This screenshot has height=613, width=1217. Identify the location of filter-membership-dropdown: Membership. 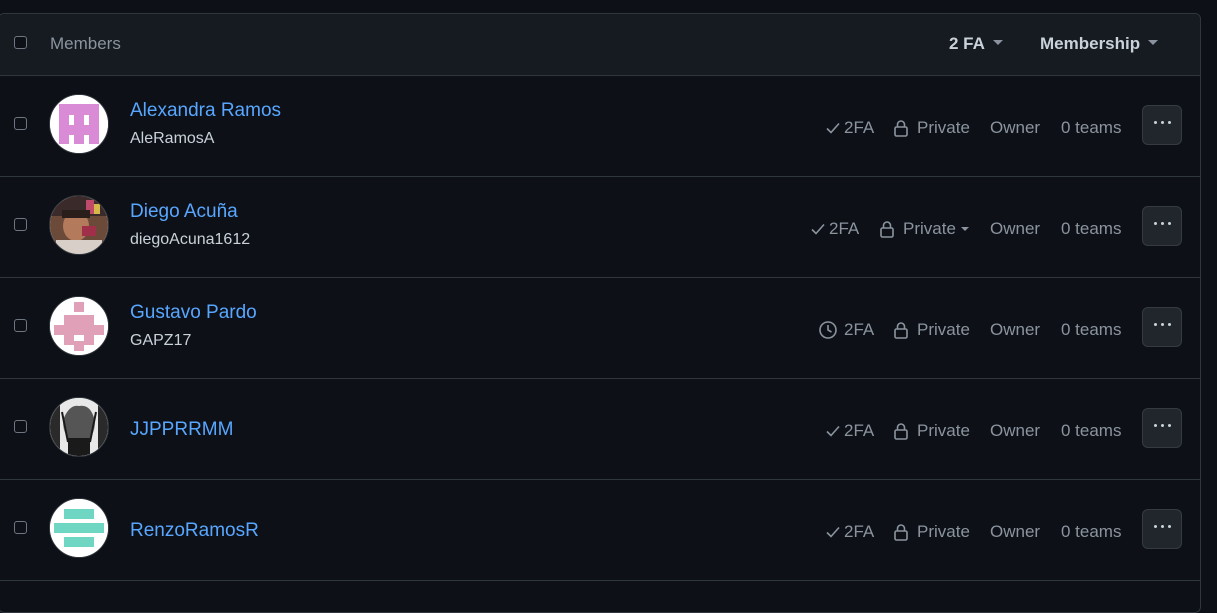
(1099, 44).